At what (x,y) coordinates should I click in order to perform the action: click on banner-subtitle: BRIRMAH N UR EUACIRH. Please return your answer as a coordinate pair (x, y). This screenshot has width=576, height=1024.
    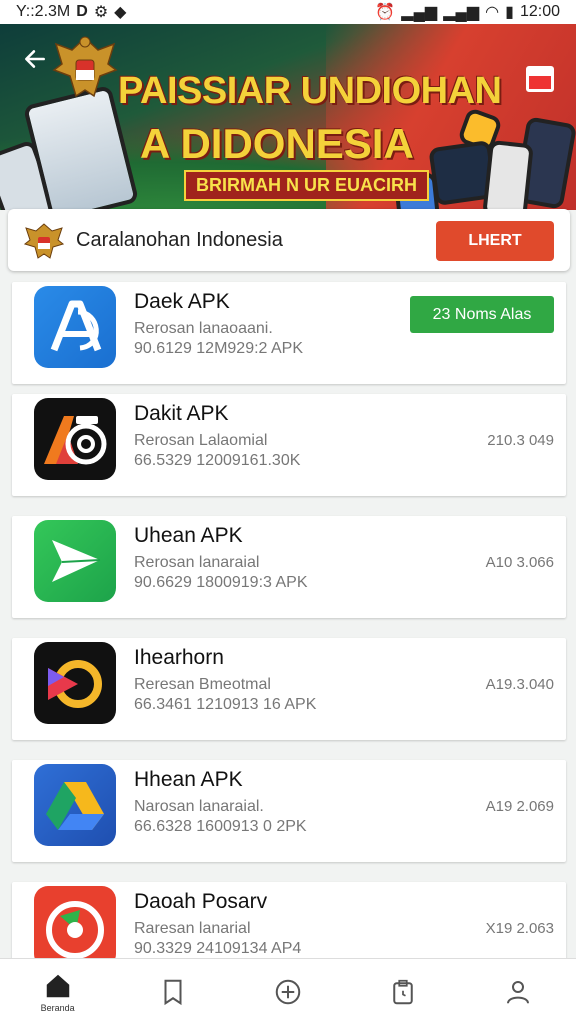
    Looking at the image, I should click on (306, 185).